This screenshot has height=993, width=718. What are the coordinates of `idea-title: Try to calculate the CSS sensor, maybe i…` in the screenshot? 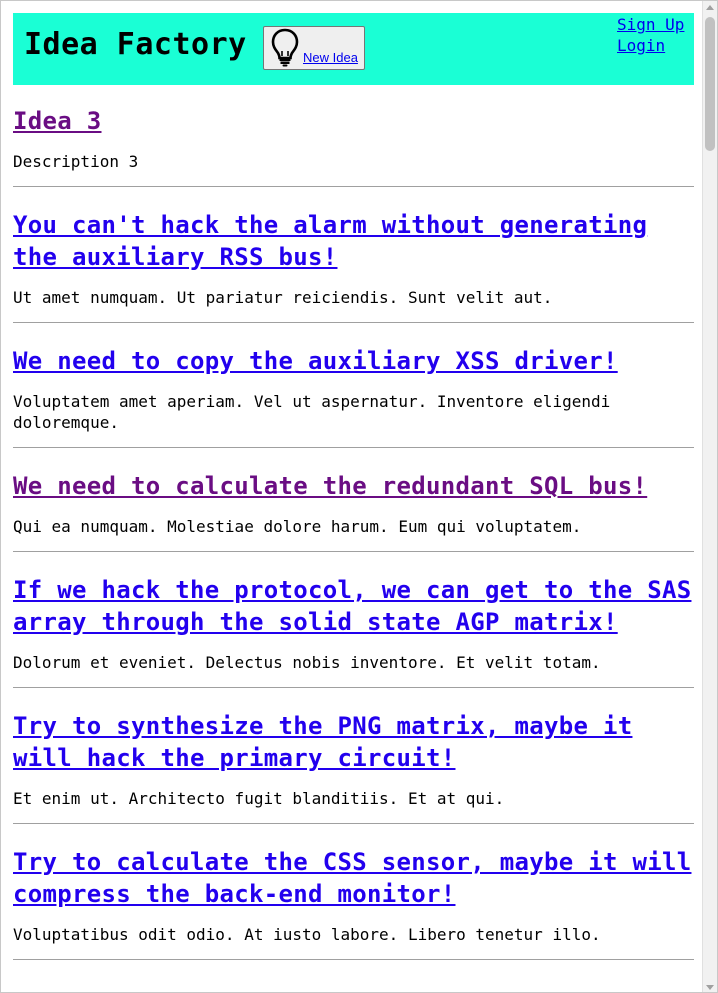 It's located at (353, 878).